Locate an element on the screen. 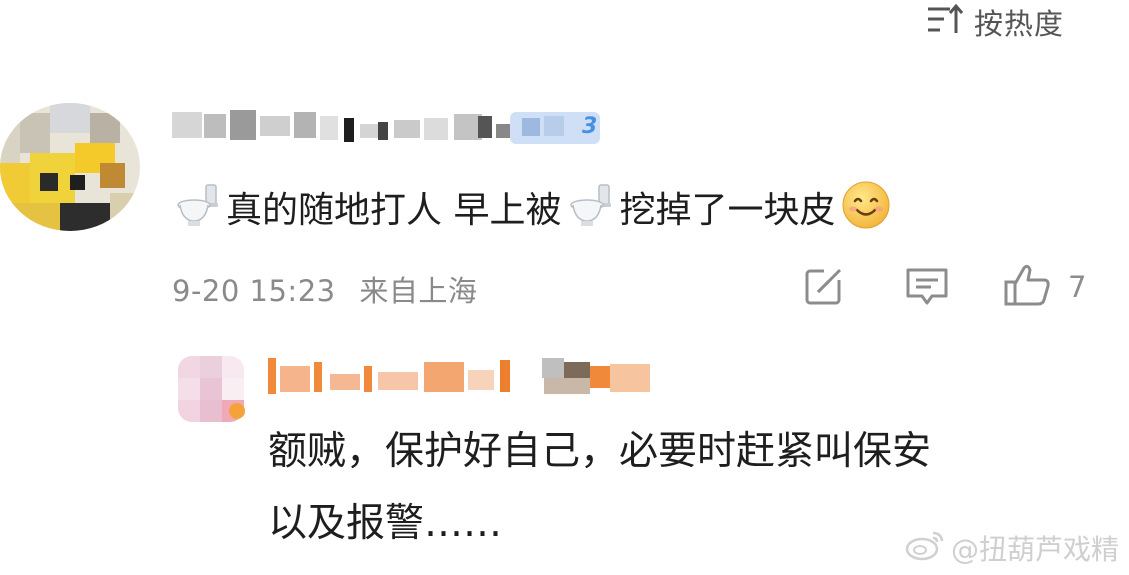 Image resolution: width=1129 pixels, height=575 pixels. comment-meta: 9-20 15:23 来自上海 is located at coordinates (324, 289).